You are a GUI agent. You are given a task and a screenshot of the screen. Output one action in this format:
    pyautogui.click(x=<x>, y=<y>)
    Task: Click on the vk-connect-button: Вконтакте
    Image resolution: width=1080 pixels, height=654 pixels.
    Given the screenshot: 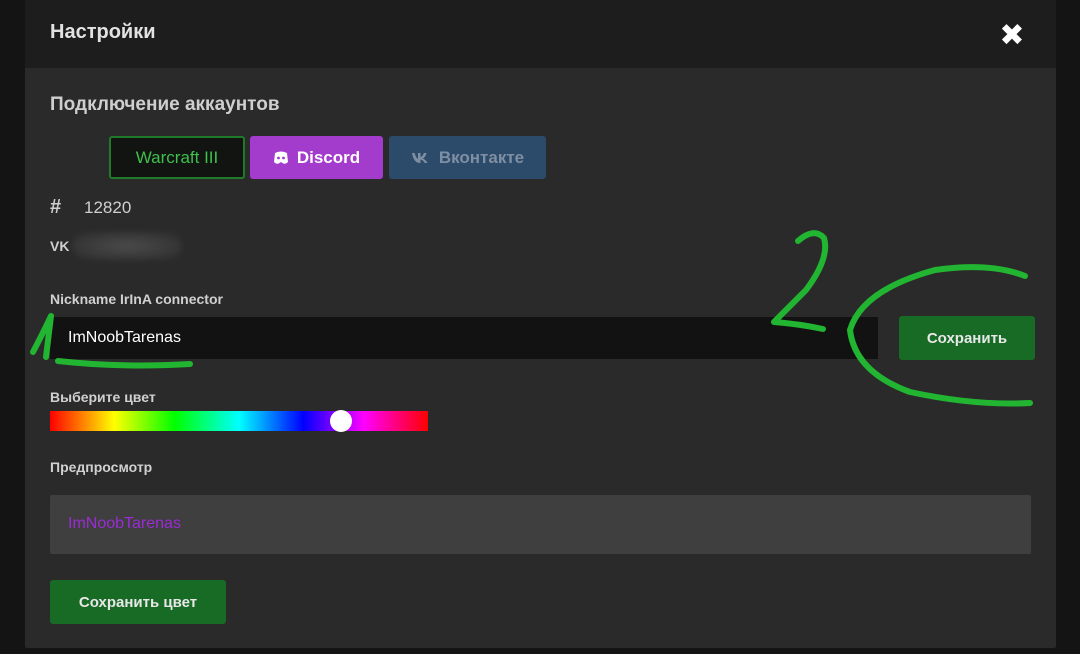 What is the action you would take?
    pyautogui.click(x=467, y=157)
    